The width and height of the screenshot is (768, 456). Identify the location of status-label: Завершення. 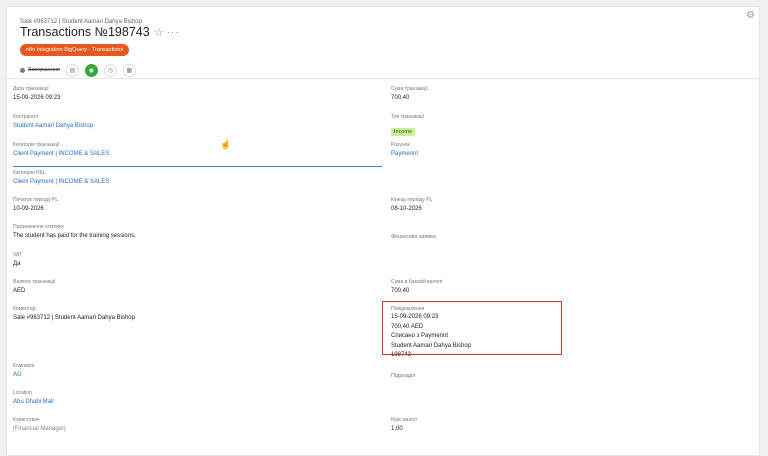
(44, 70).